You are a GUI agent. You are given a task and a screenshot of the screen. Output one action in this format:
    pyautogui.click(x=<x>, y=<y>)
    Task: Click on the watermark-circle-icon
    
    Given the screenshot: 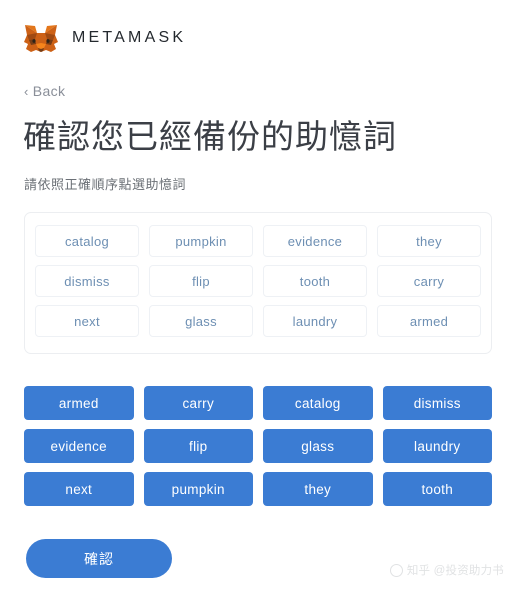 What is the action you would take?
    pyautogui.click(x=396, y=570)
    